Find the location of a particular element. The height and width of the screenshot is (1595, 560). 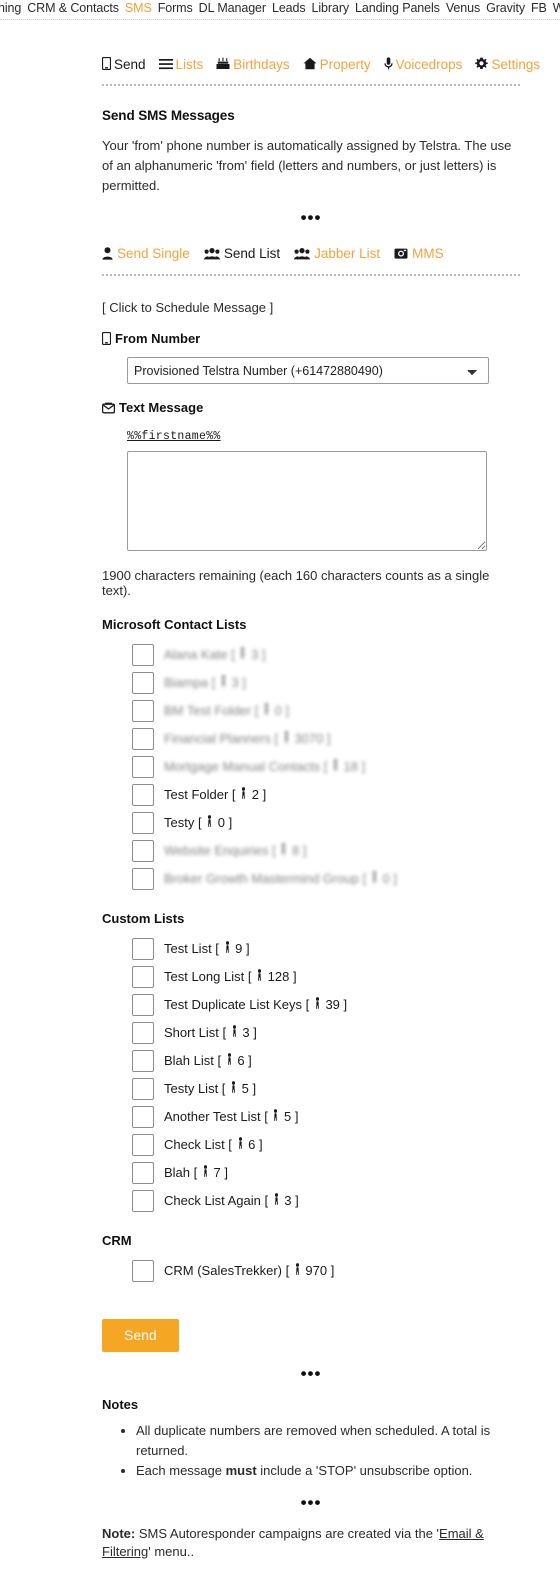

mode-item-send-list: Send List is located at coordinates (241, 255).